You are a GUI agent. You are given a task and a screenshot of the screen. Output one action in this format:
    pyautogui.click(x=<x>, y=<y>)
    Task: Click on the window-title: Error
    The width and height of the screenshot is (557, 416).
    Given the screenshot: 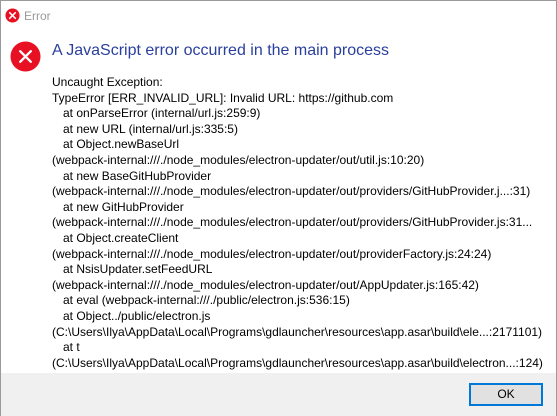 What is the action you would take?
    pyautogui.click(x=37, y=16)
    